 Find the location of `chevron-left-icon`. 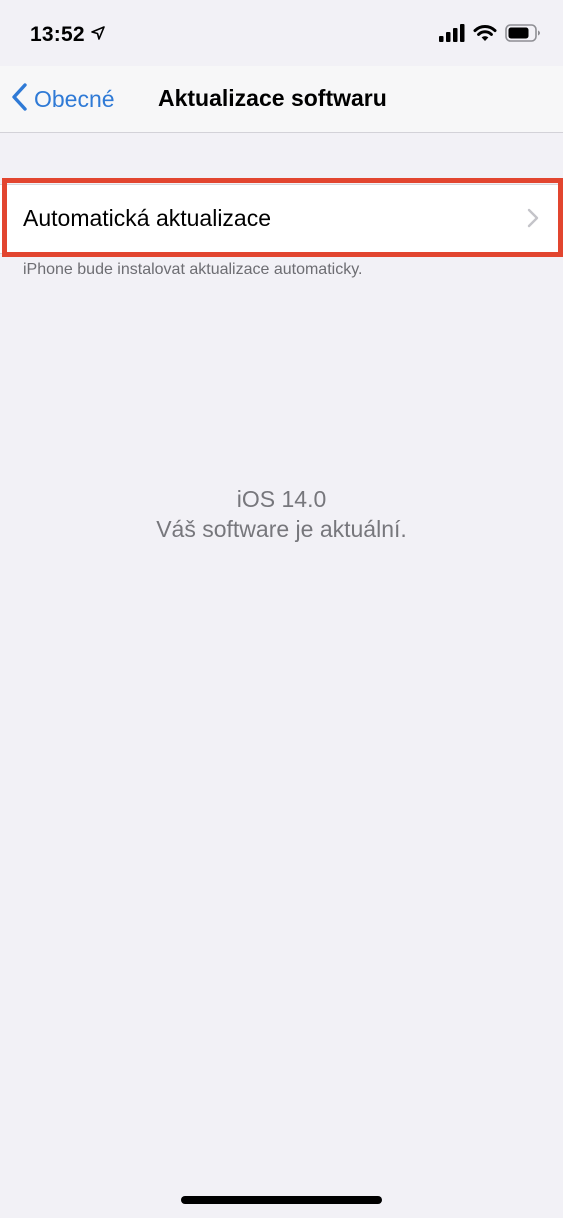

chevron-left-icon is located at coordinates (19, 99).